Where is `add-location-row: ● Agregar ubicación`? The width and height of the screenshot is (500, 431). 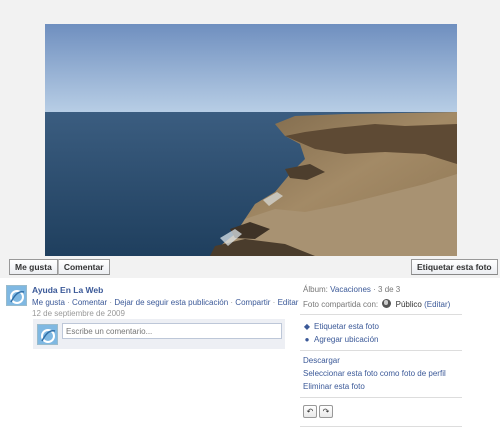
add-location-row: ● Agregar ubicación is located at coordinates (383, 339).